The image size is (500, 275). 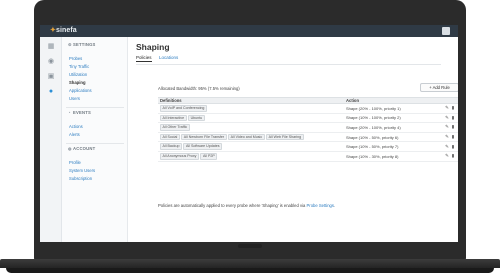 What do you see at coordinates (183, 108) in the screenshot?
I see `definition-tag: All VoIP and Conferencing` at bounding box center [183, 108].